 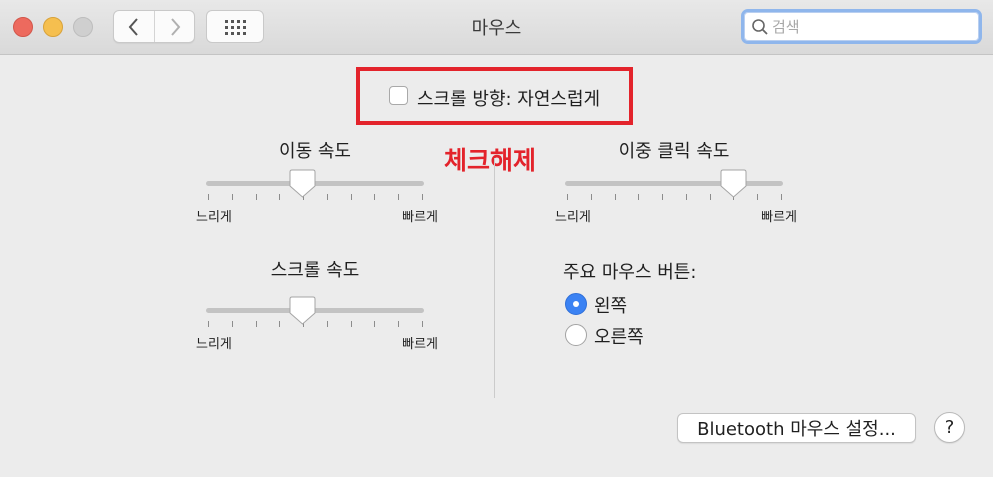 What do you see at coordinates (674, 183) in the screenshot?
I see `slider-track` at bounding box center [674, 183].